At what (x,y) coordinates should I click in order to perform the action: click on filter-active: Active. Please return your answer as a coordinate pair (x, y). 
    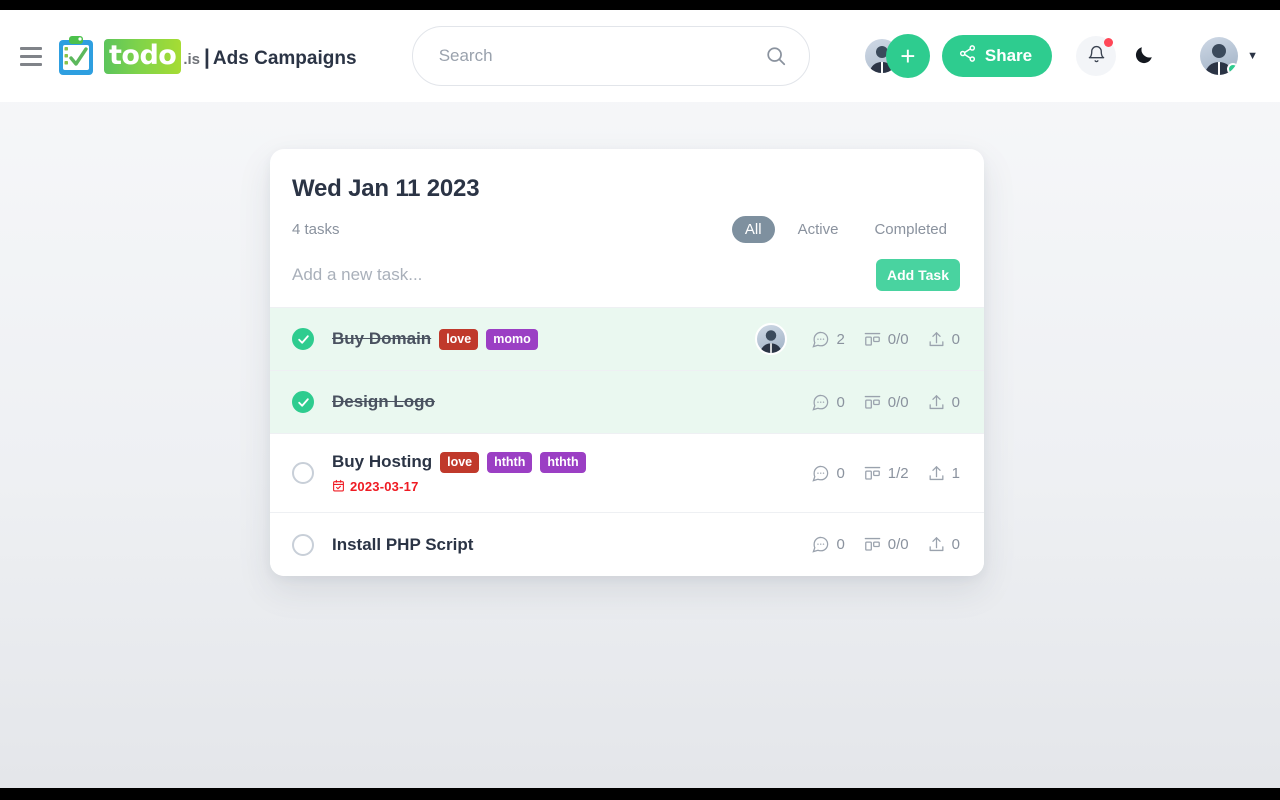
    Looking at the image, I should click on (818, 229).